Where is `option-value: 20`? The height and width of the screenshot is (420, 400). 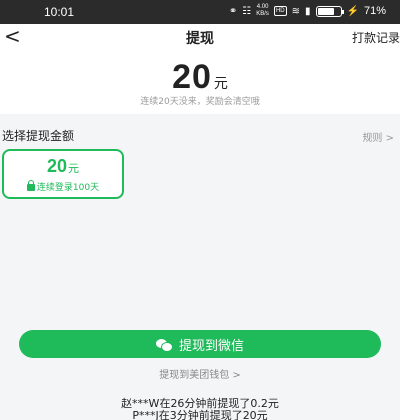 option-value: 20 is located at coordinates (57, 166).